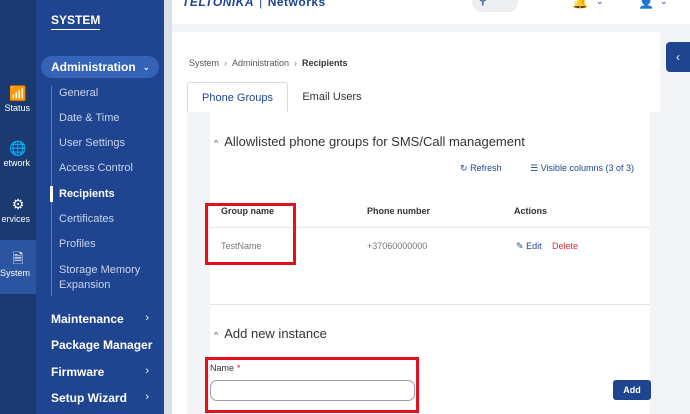 The image size is (690, 414). Describe the element at coordinates (78, 372) in the screenshot. I see `nav-item-label: Firmware` at that location.